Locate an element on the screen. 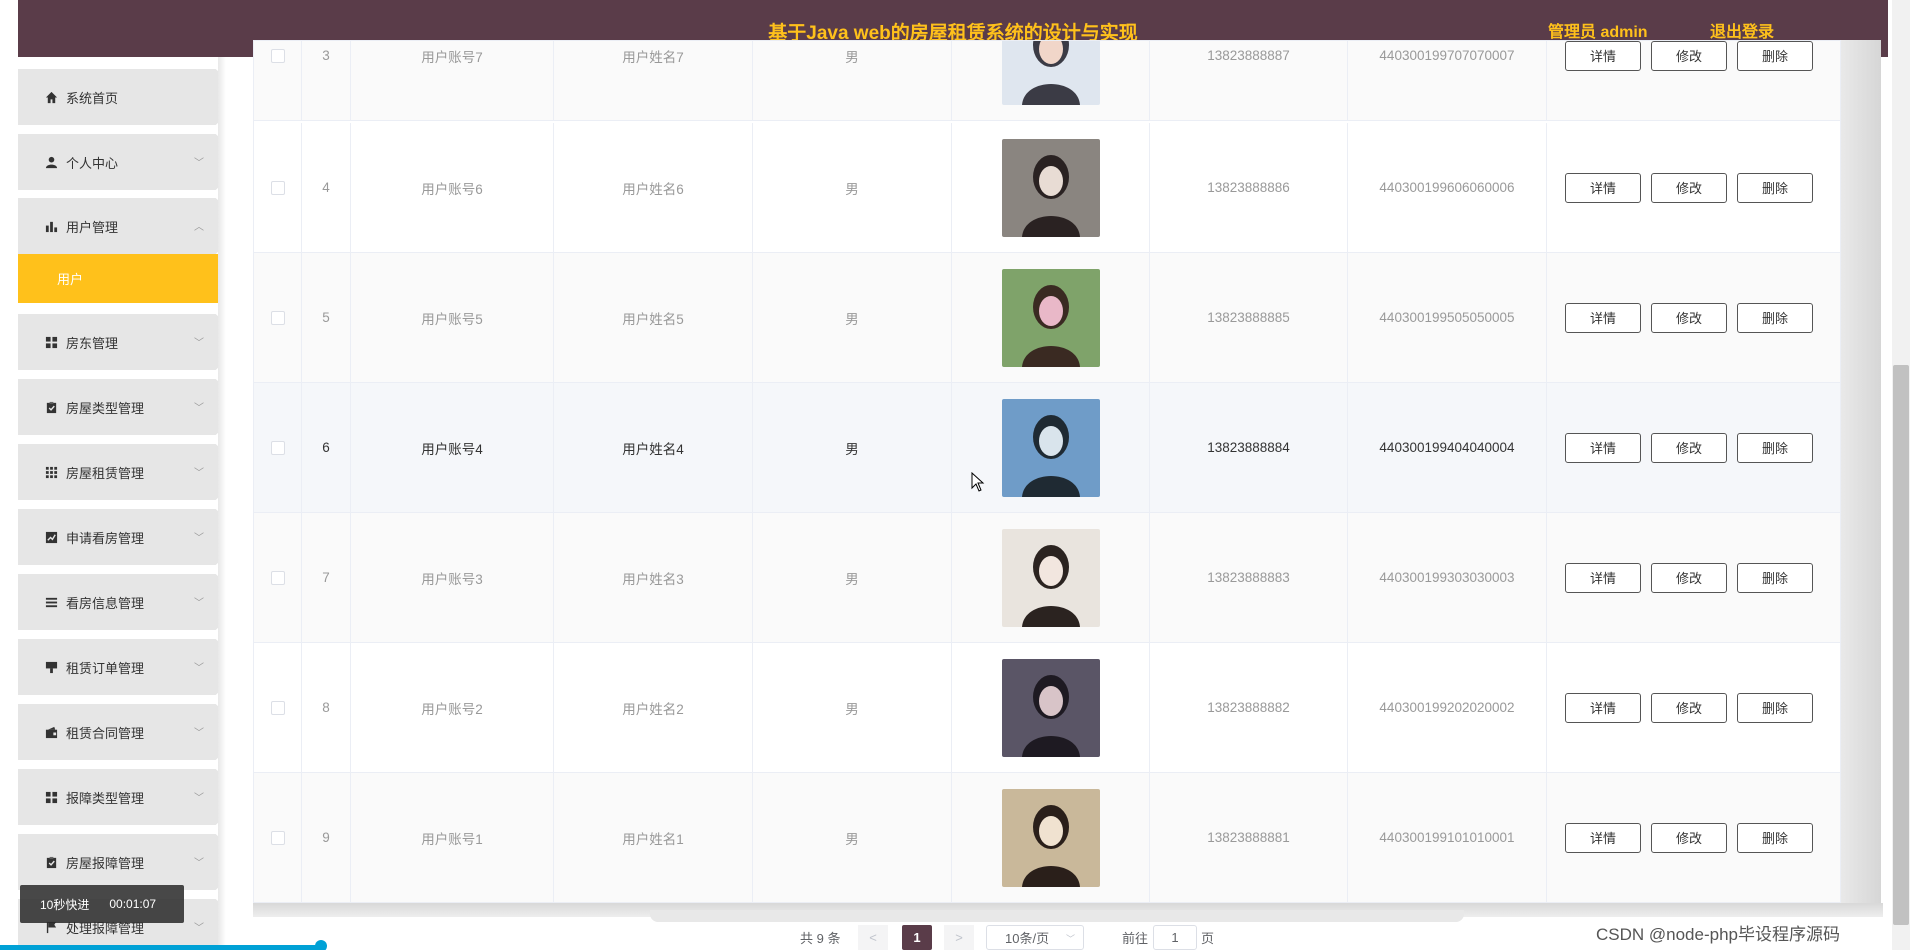 Image resolution: width=1920 pixels, height=950 pixels. cell-index: 9 is located at coordinates (326, 837).